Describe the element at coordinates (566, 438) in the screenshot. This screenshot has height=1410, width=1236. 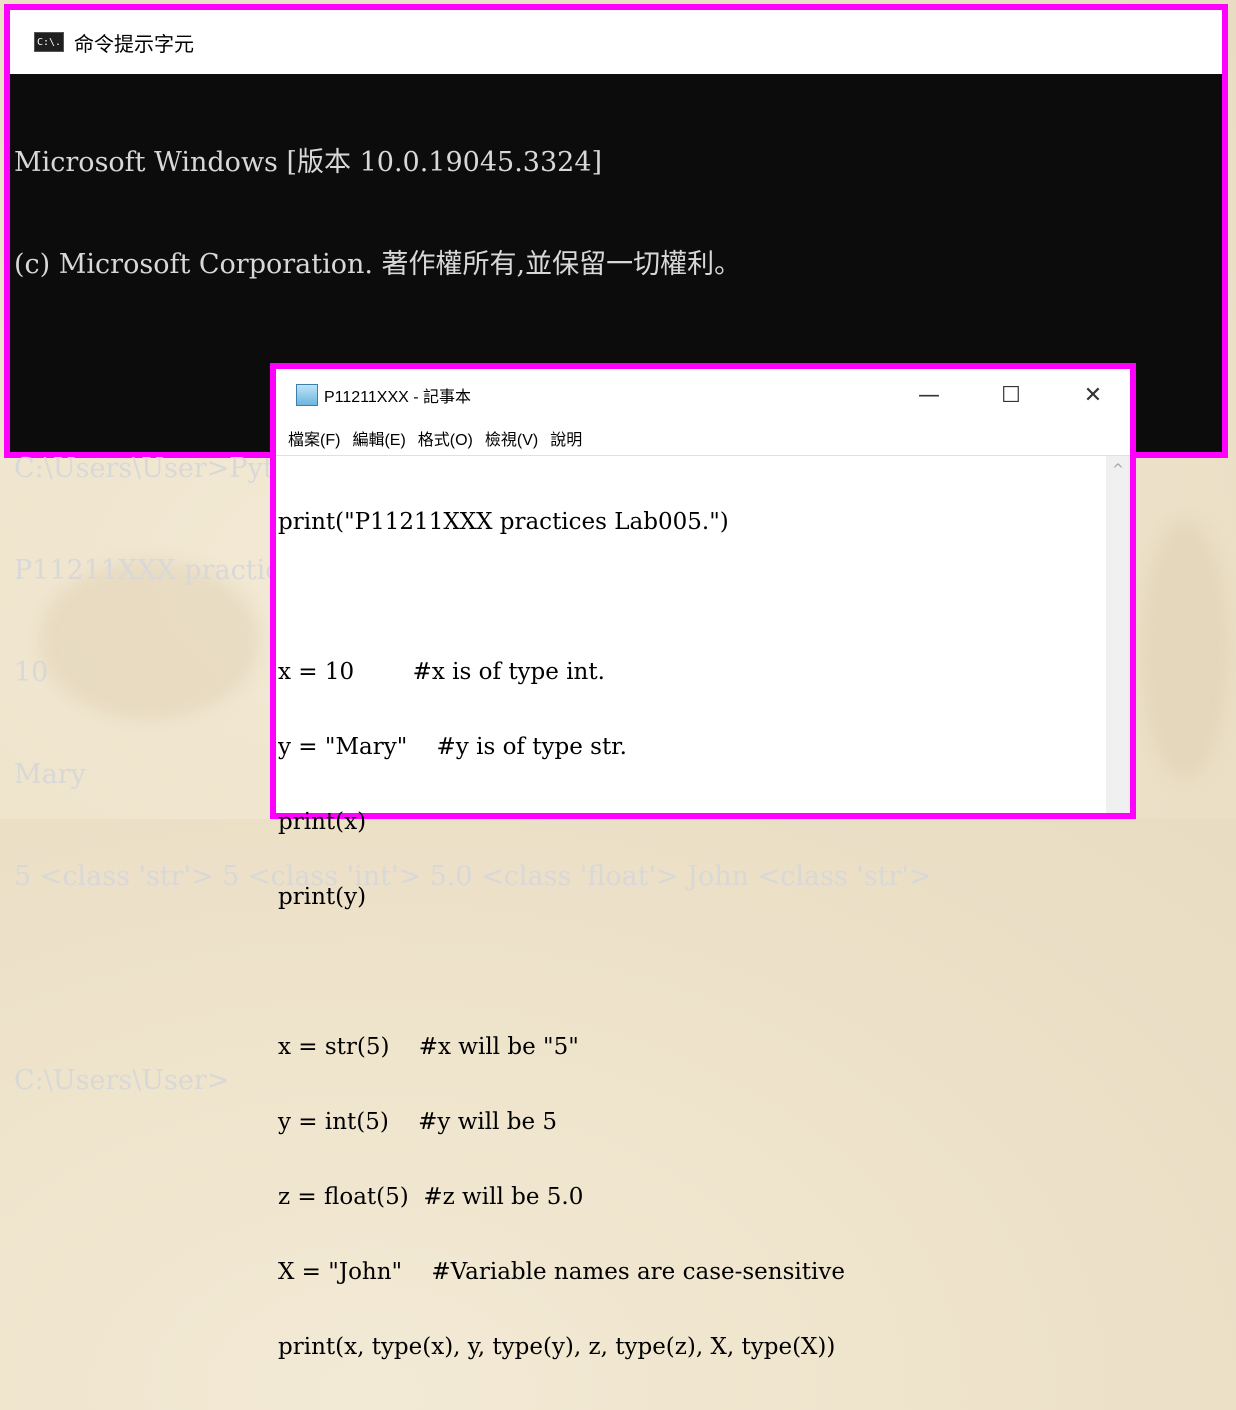
I see `menu-help: 說明` at that location.